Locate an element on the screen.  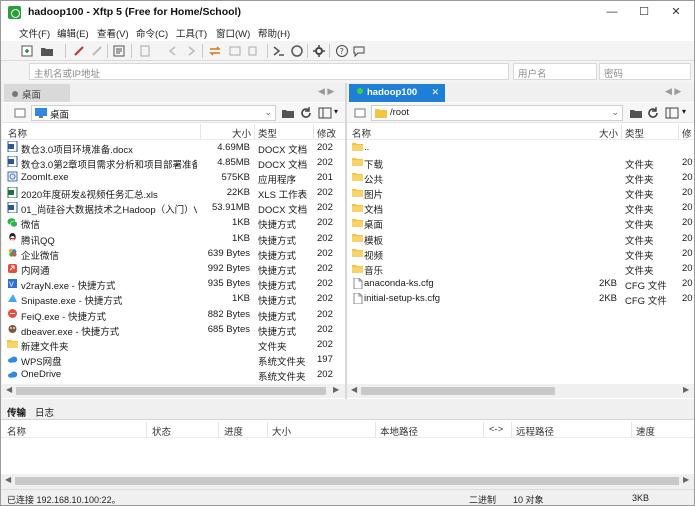
column-modified: 修 is located at coordinates (688, 133).